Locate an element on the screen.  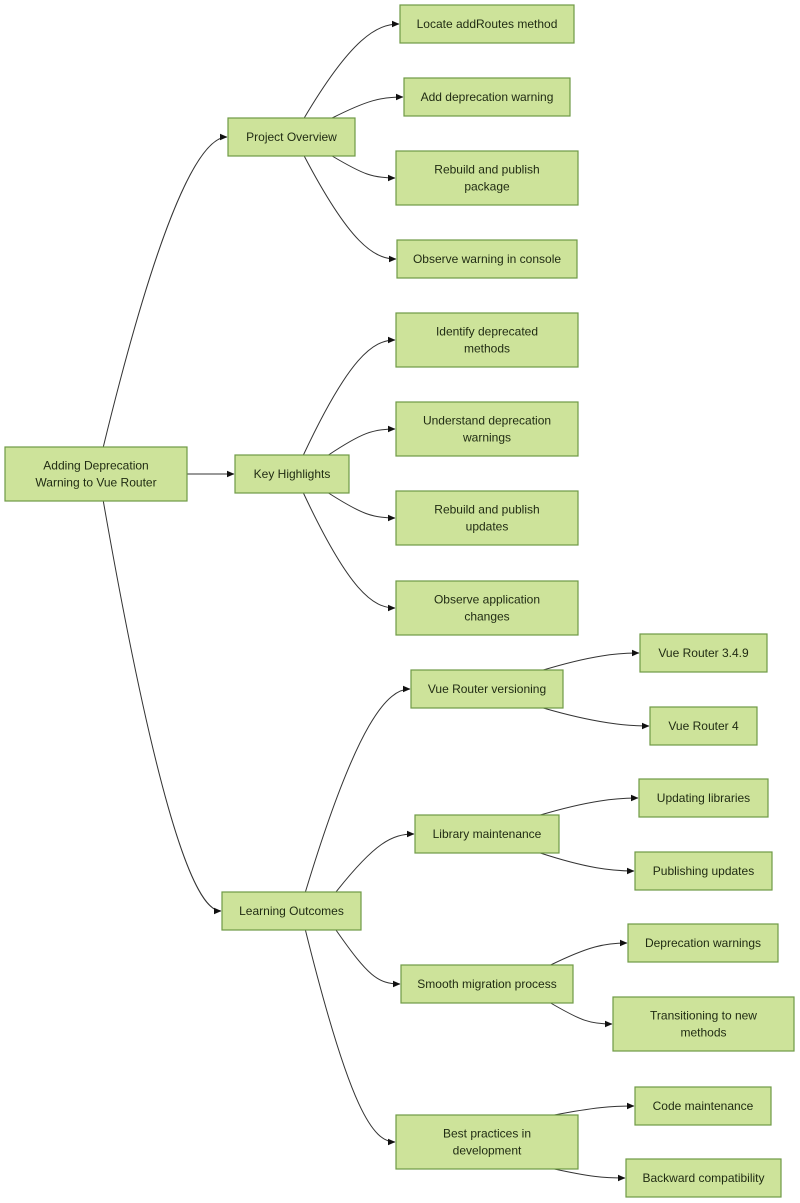
node-label: Warning to Vue Router is located at coordinates (95, 483).